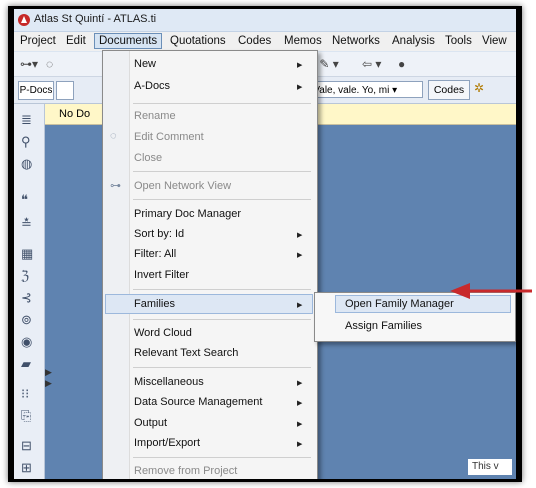 The height and width of the screenshot is (488, 536). Describe the element at coordinates (25, 394) in the screenshot. I see `numbers-icon: ⁝⁝` at that location.